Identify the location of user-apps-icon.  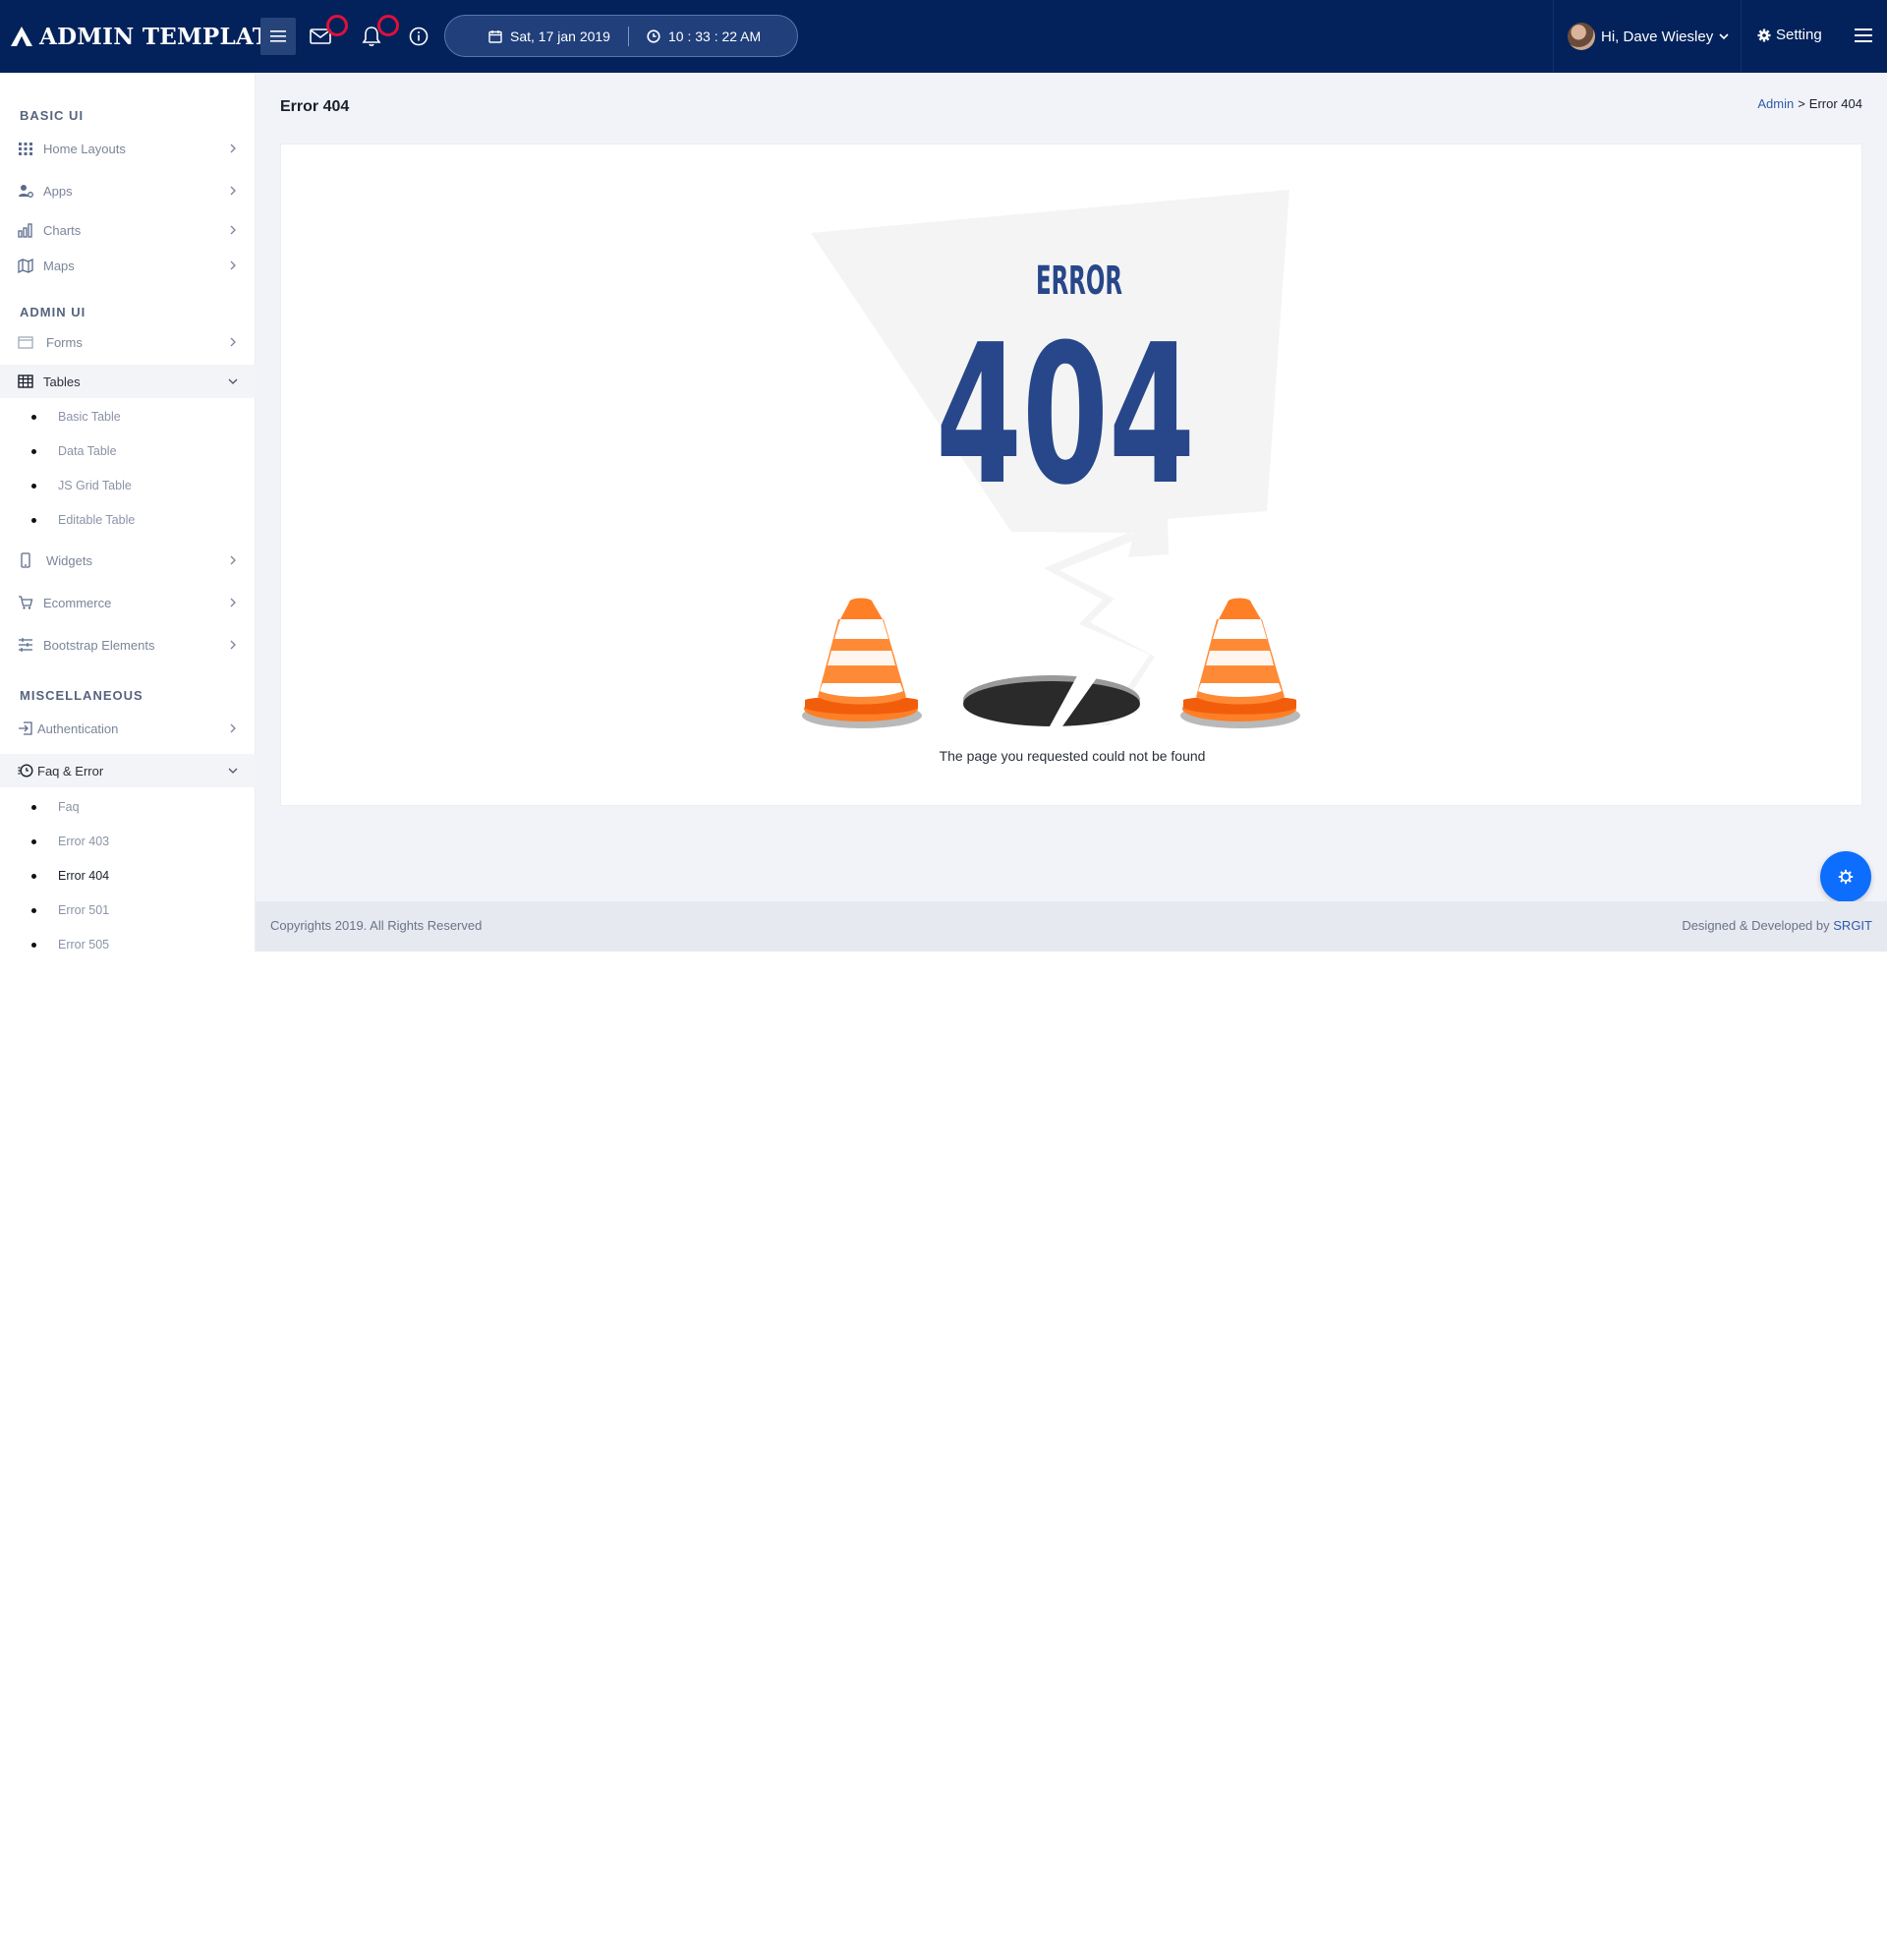
(26, 192).